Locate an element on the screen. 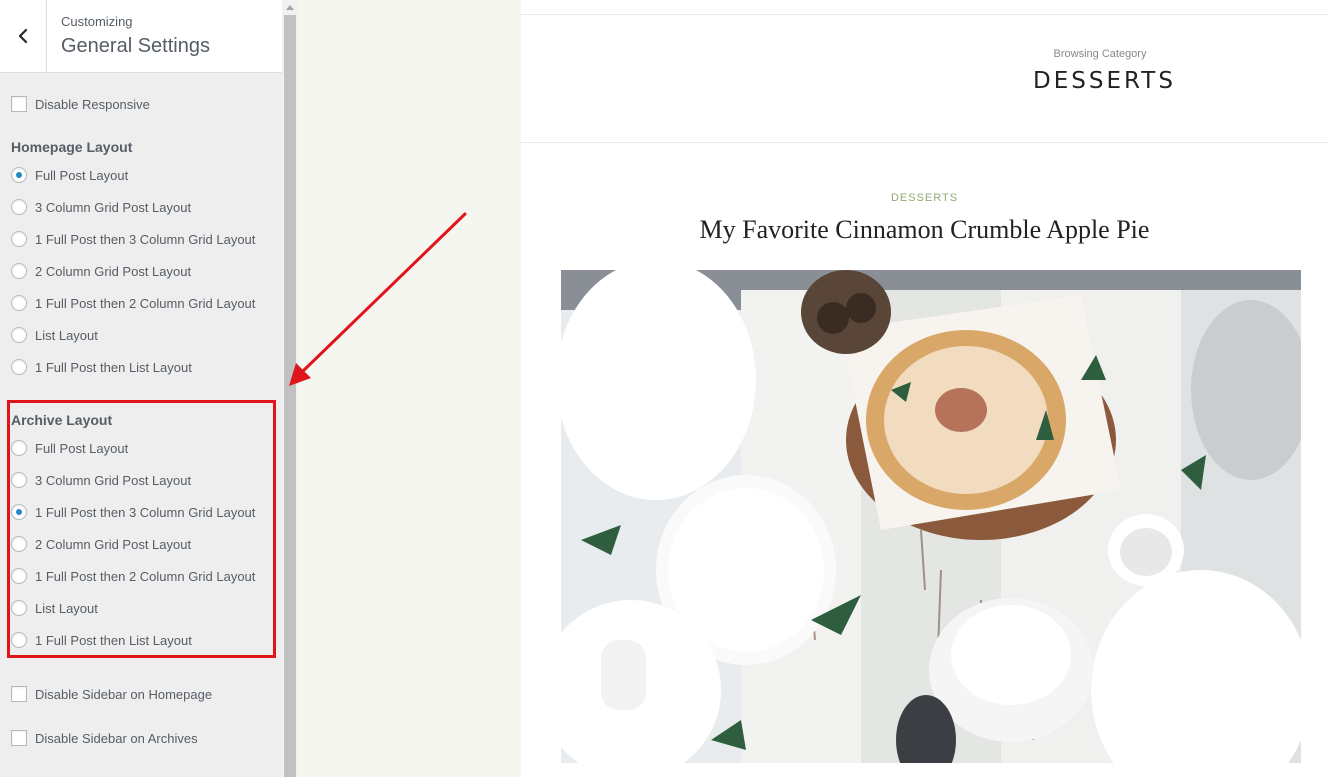 This screenshot has height=777, width=1328. archive-layout-heading: Archive Layout is located at coordinates (62, 420).